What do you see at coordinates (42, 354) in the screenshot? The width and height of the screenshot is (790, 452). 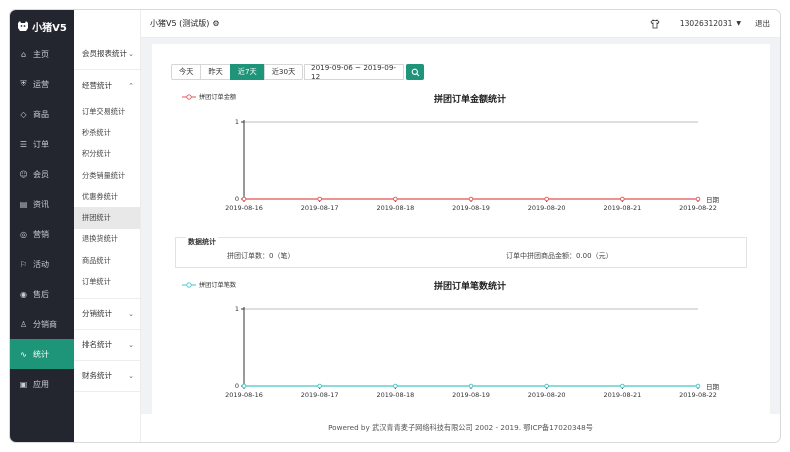 I see `sidebar-item: ∿ 统计` at bounding box center [42, 354].